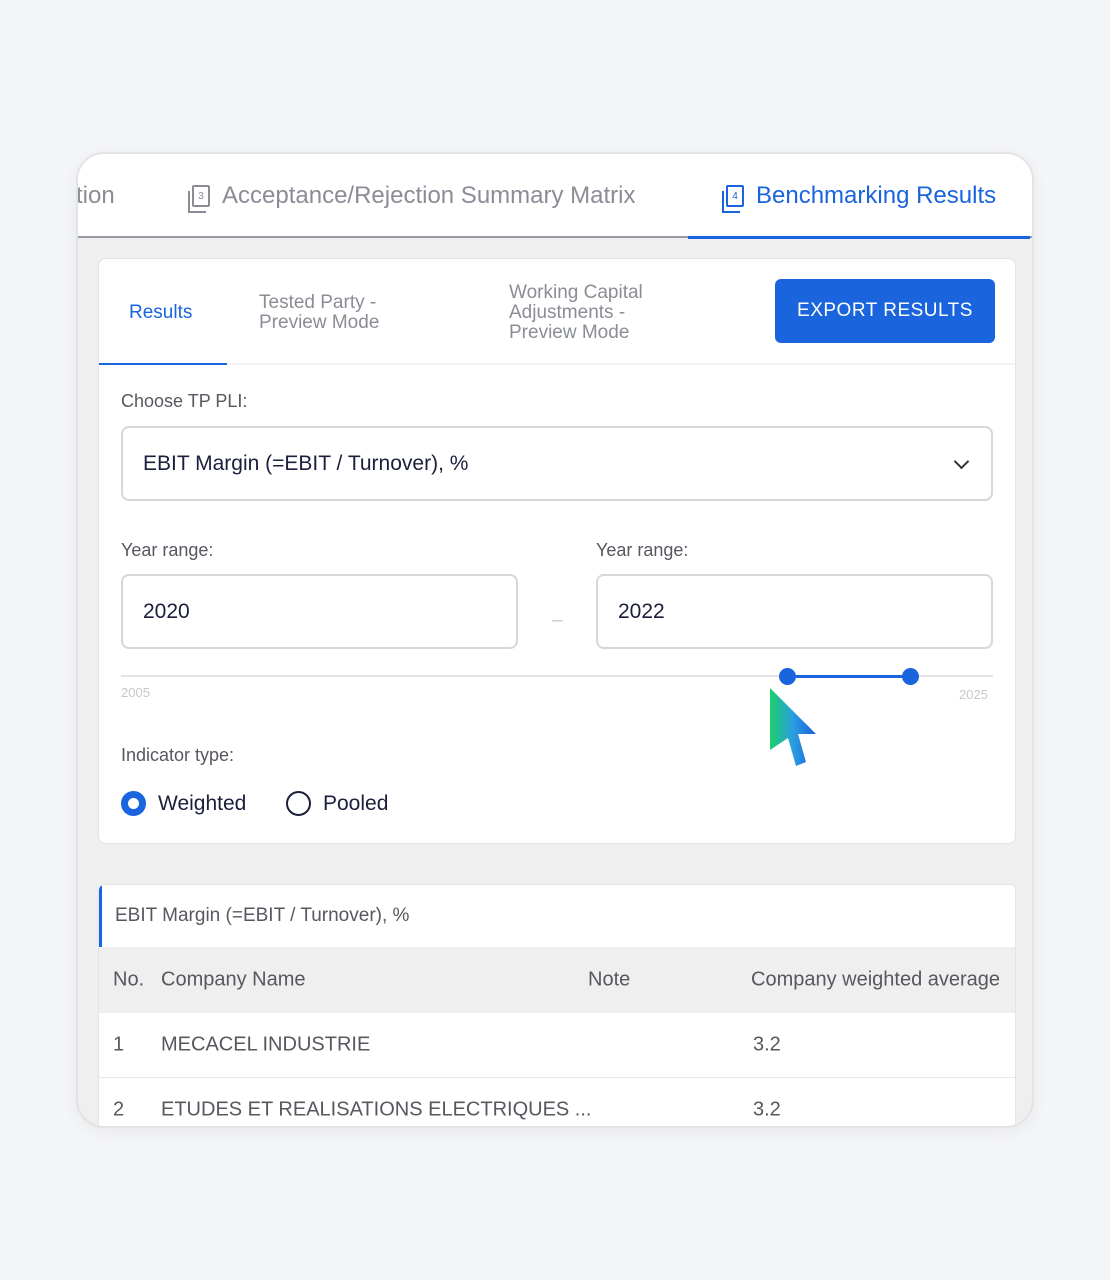 The image size is (1110, 1280). Describe the element at coordinates (973, 694) in the screenshot. I see `slider-max-label: 2025` at that location.